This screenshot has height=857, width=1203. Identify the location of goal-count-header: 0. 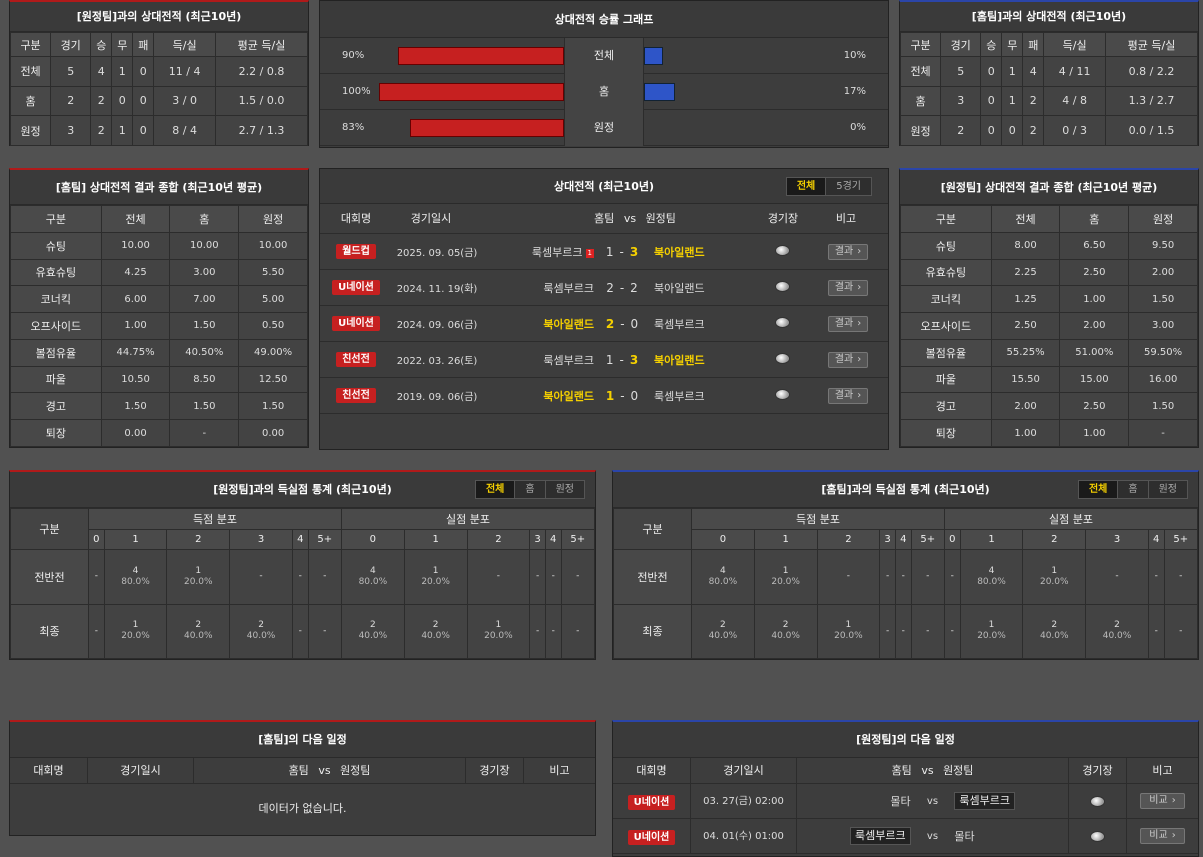
(723, 539).